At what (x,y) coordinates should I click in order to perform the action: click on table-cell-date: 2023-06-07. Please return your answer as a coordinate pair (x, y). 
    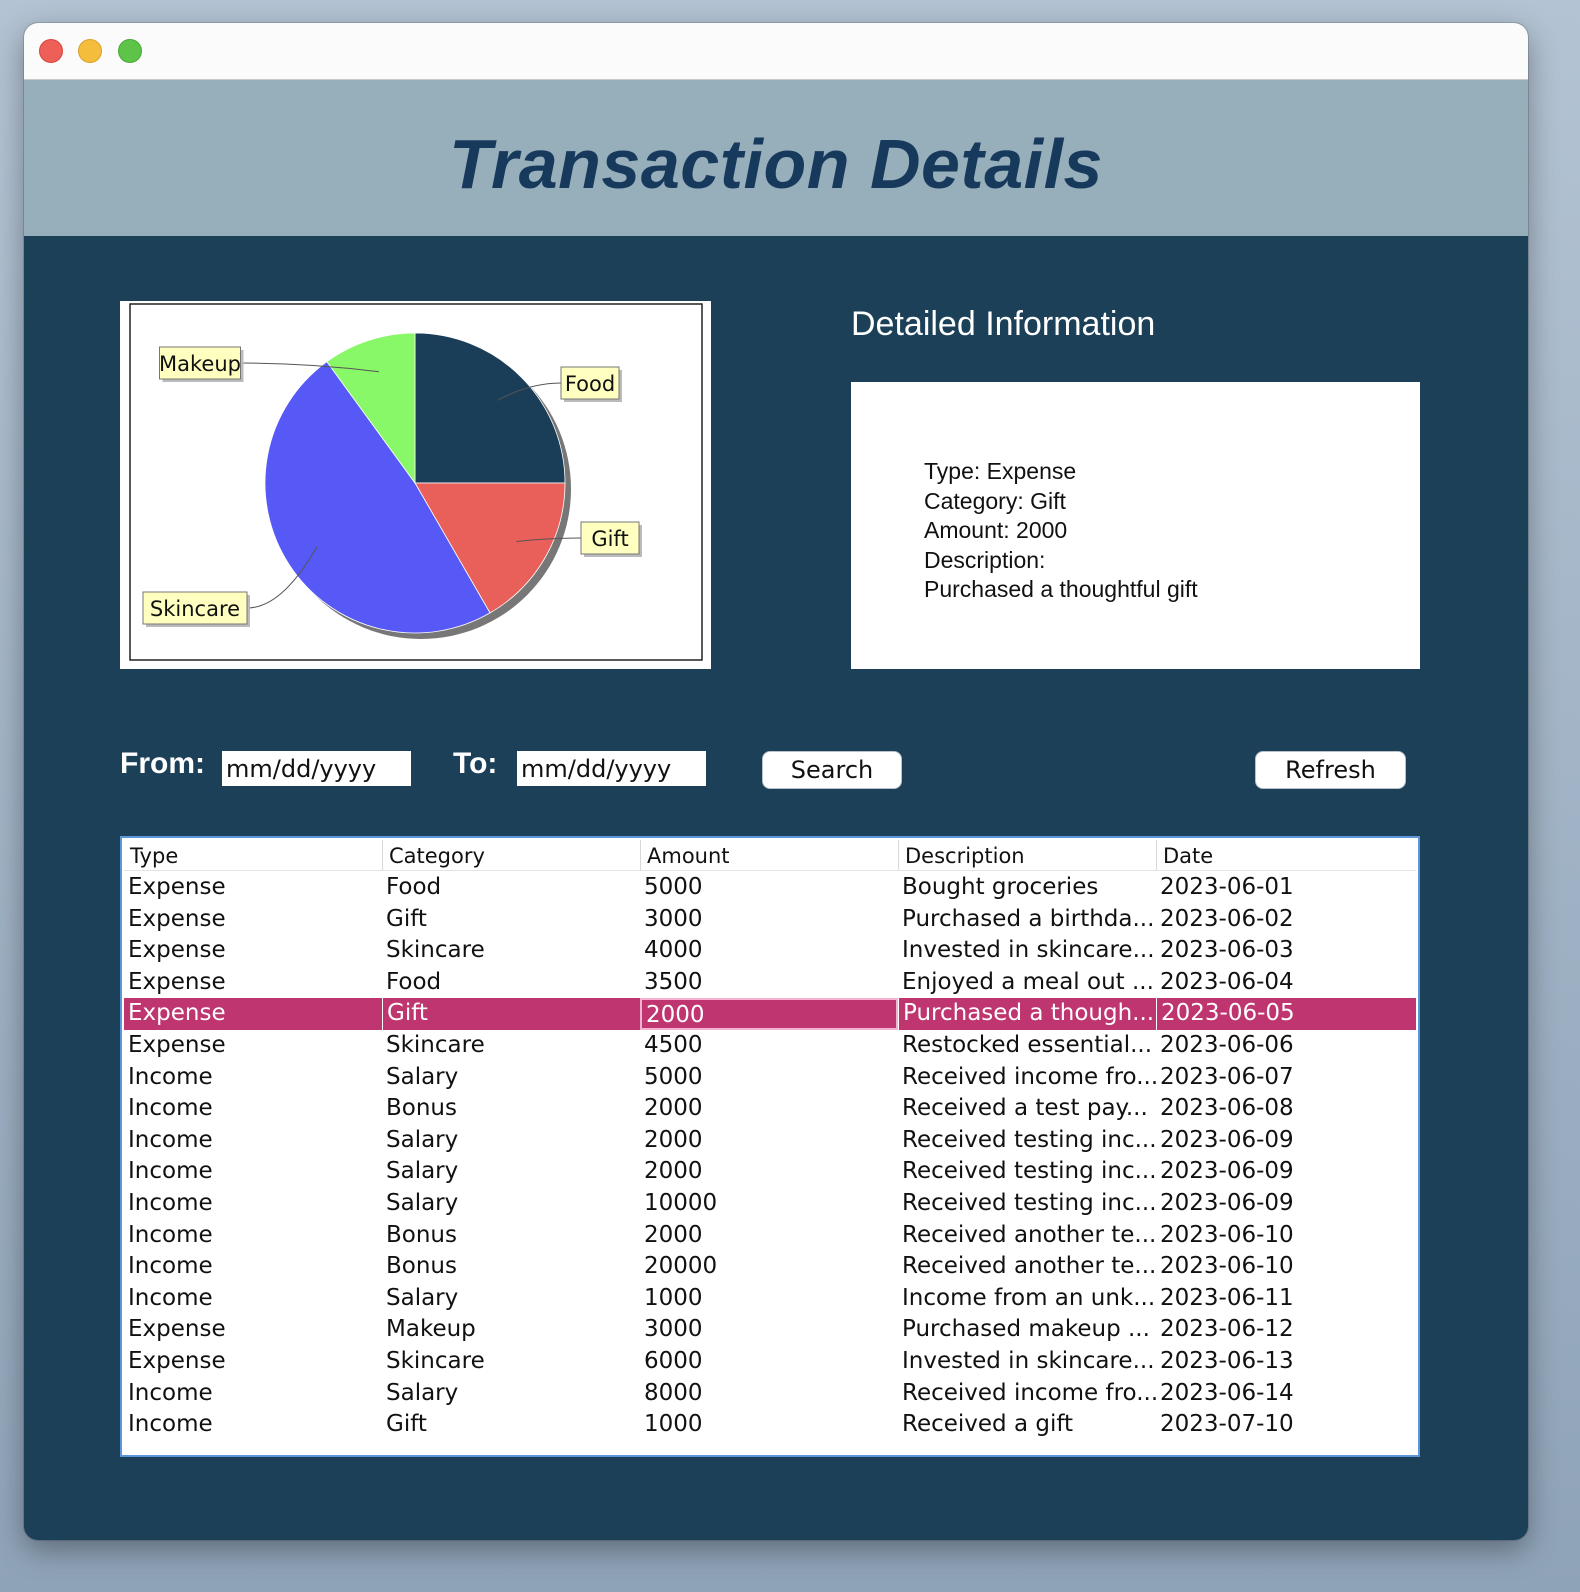
    Looking at the image, I should click on (1285, 1078).